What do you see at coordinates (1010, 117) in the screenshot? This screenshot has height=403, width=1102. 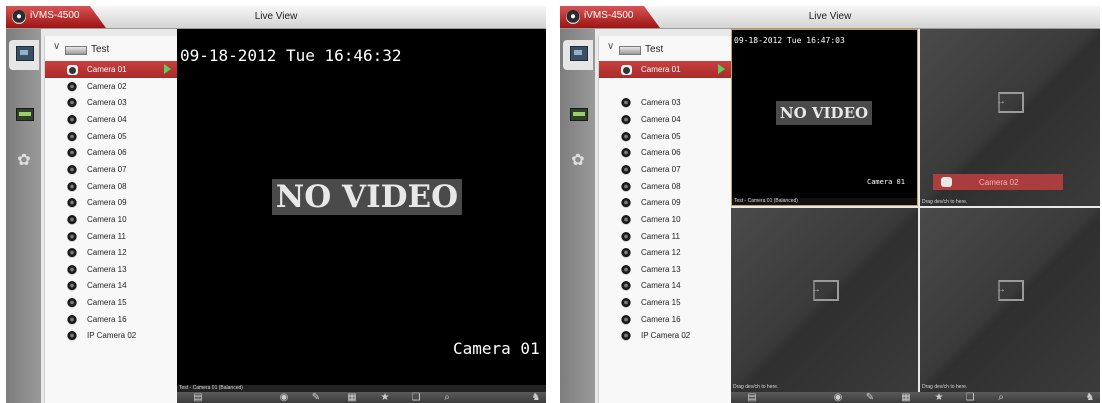 I see `video-tile-2: Camera 02 Drag dev/ch to here.` at bounding box center [1010, 117].